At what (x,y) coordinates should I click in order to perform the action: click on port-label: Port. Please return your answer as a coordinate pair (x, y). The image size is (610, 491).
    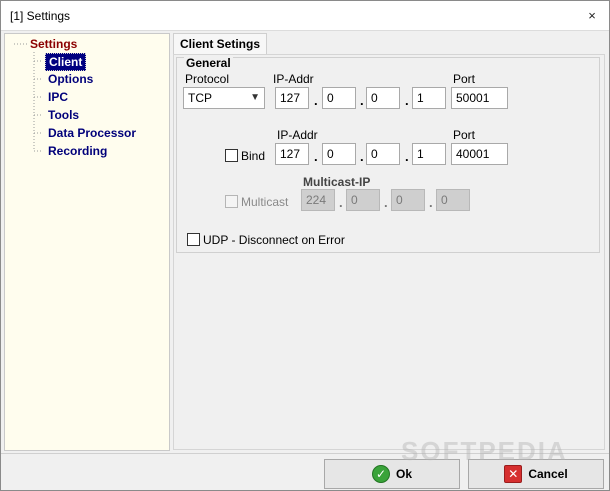
    Looking at the image, I should click on (464, 79).